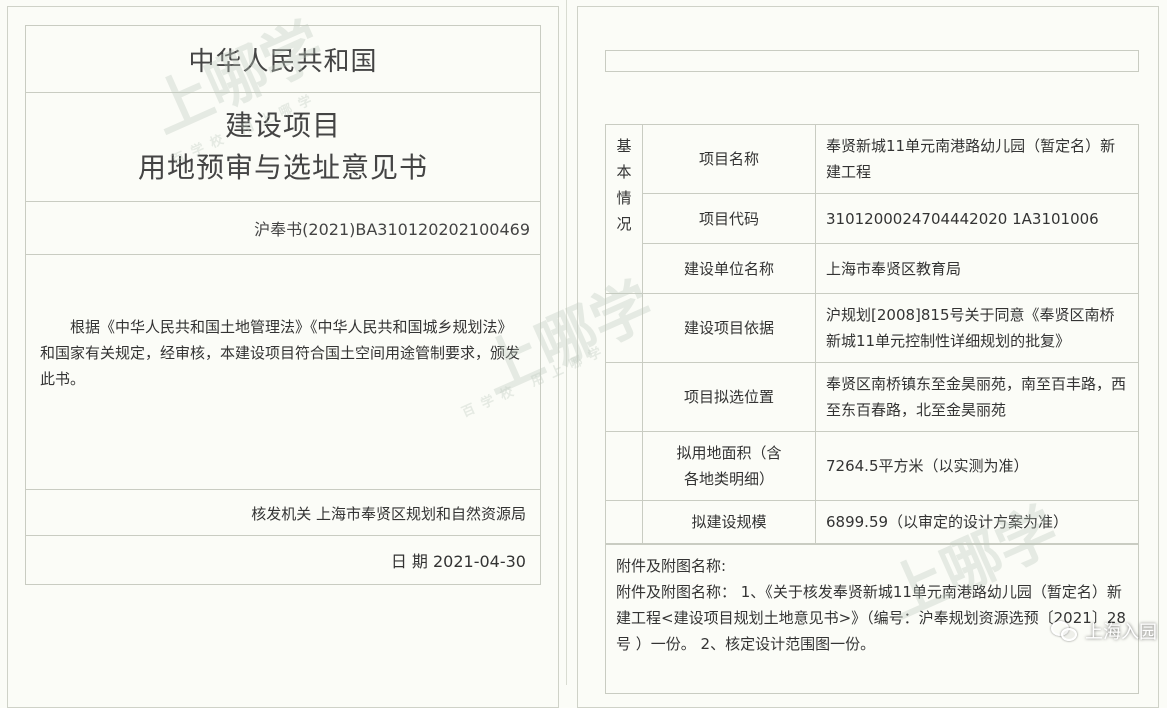 The image size is (1167, 708). What do you see at coordinates (566, 342) in the screenshot?
I see `column-divider` at bounding box center [566, 342].